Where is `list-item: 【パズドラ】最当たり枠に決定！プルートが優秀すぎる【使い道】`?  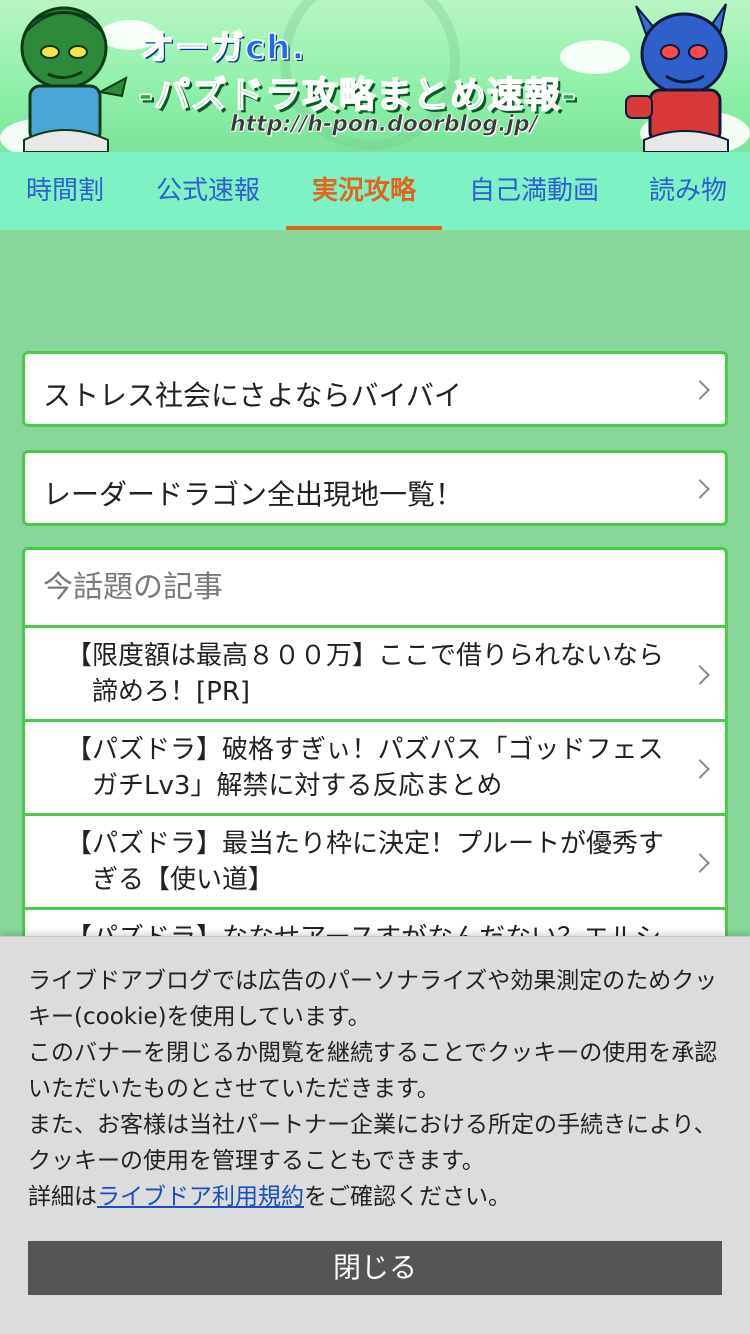 list-item: 【パズドラ】最当たり枠に決定！プルートが優秀すぎる【使い道】 is located at coordinates (375, 863).